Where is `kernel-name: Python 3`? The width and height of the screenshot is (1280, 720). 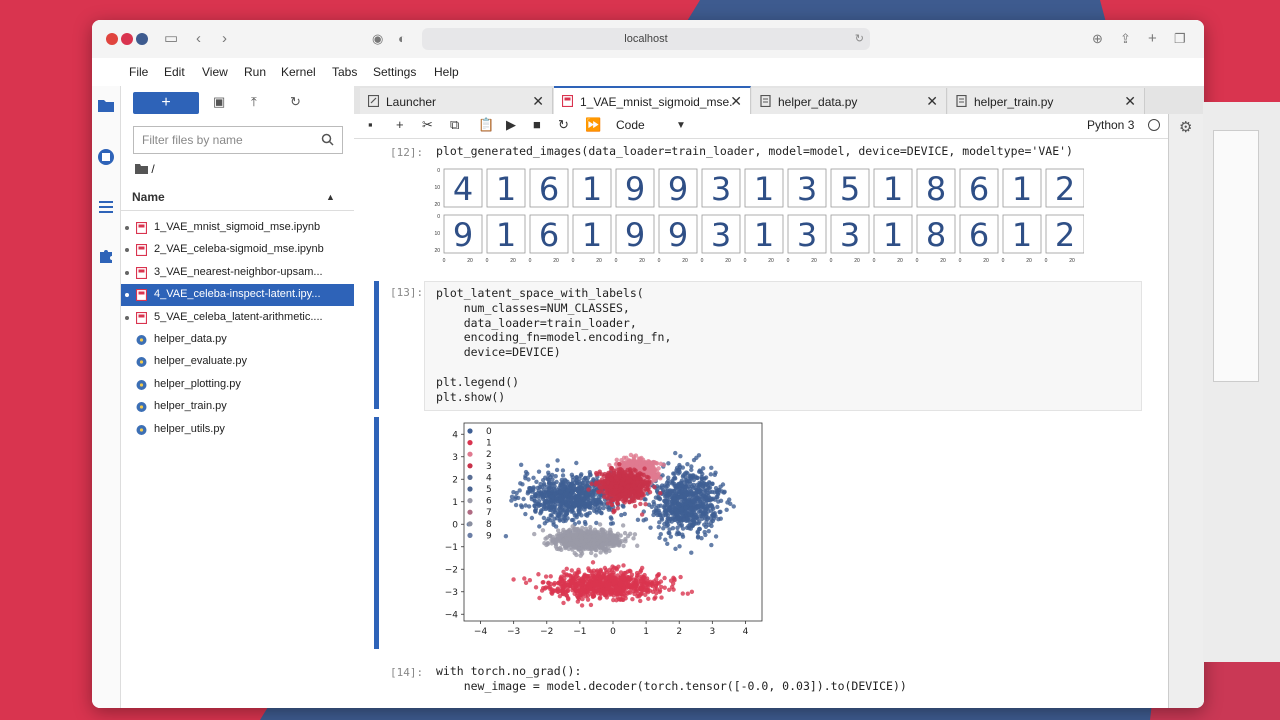 kernel-name: Python 3 is located at coordinates (1110, 125).